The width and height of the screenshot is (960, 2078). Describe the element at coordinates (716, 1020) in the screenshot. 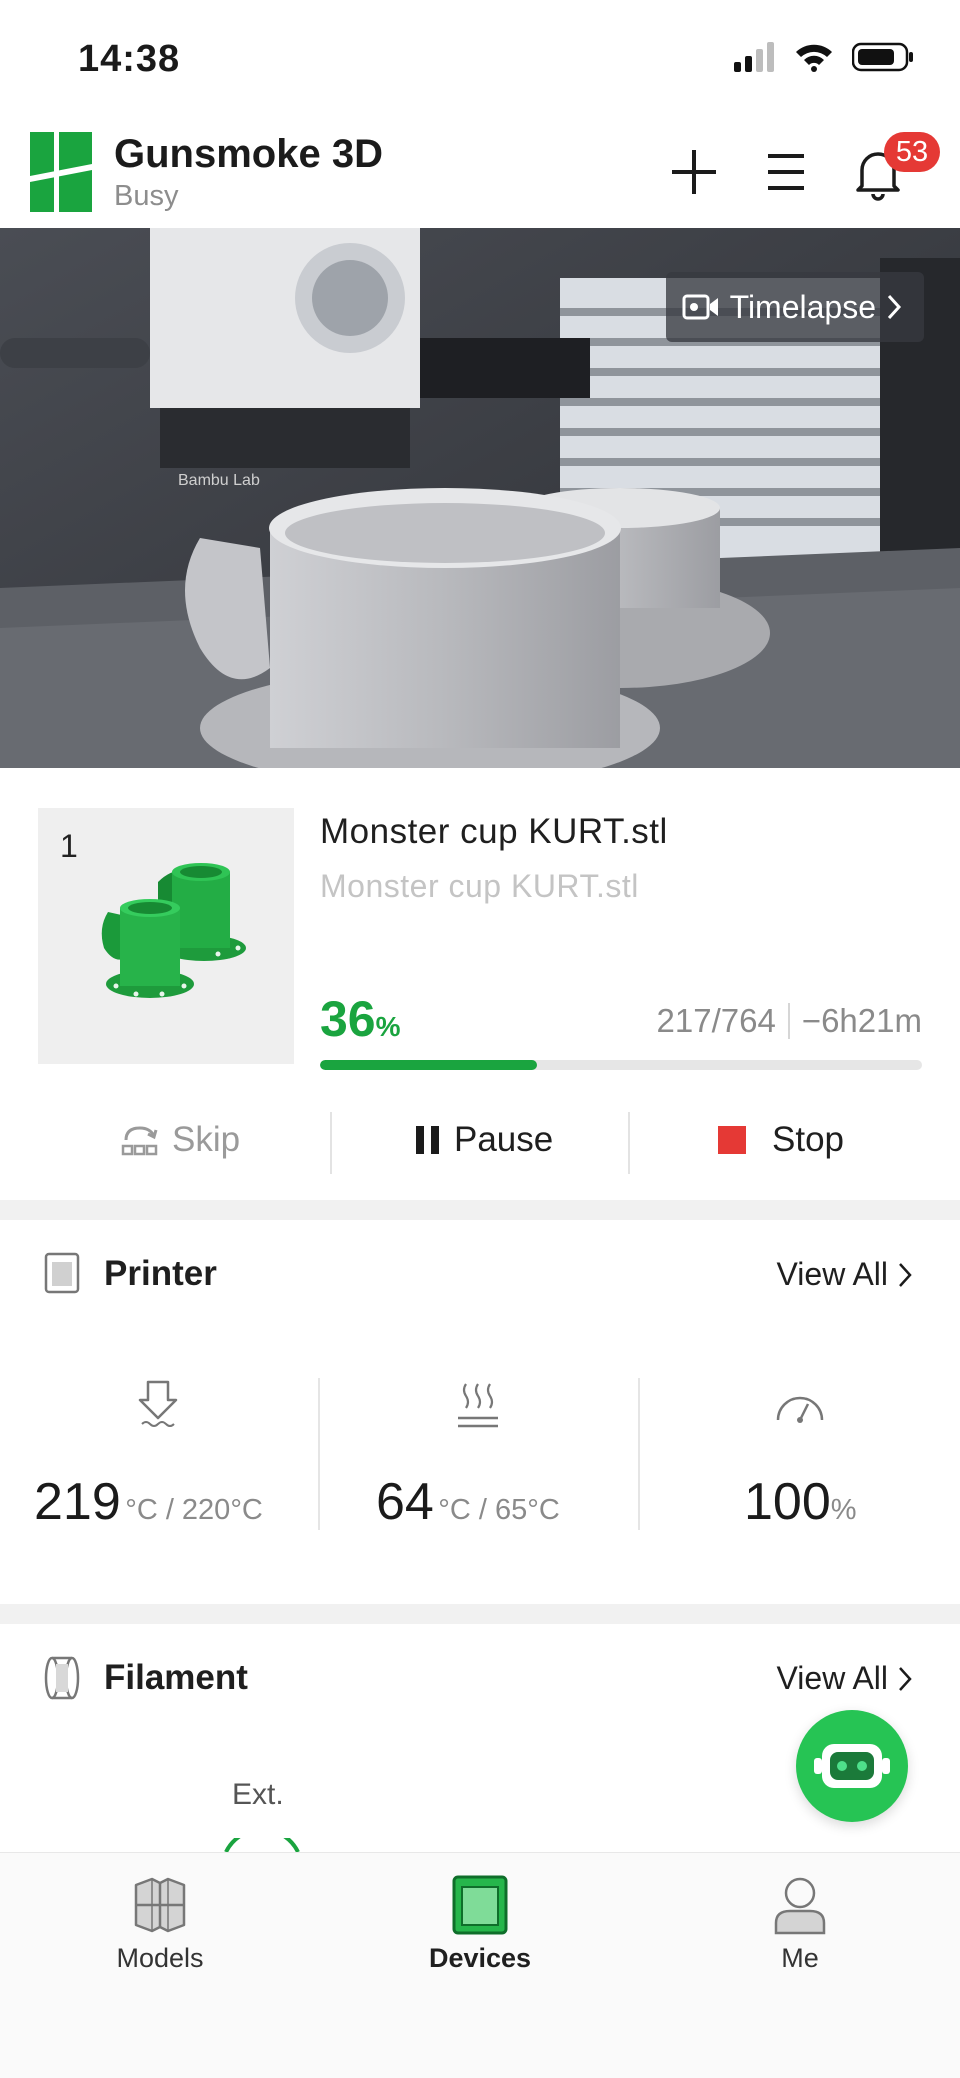

I see `layer-count: 217/764` at that location.